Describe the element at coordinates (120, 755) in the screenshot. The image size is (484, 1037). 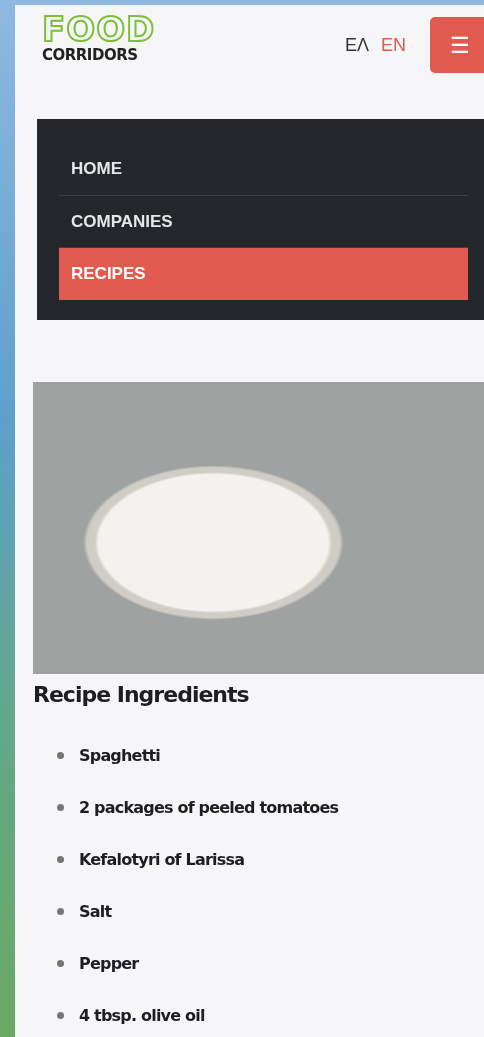
I see `ingredient-text: Spaghetti` at that location.